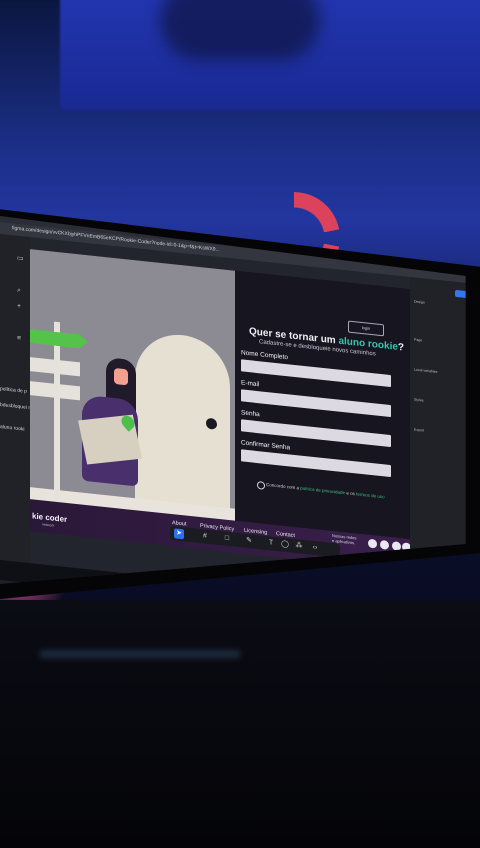 The width and height of the screenshot is (480, 848). What do you see at coordinates (262, 595) in the screenshot?
I see `discord-icon` at bounding box center [262, 595].